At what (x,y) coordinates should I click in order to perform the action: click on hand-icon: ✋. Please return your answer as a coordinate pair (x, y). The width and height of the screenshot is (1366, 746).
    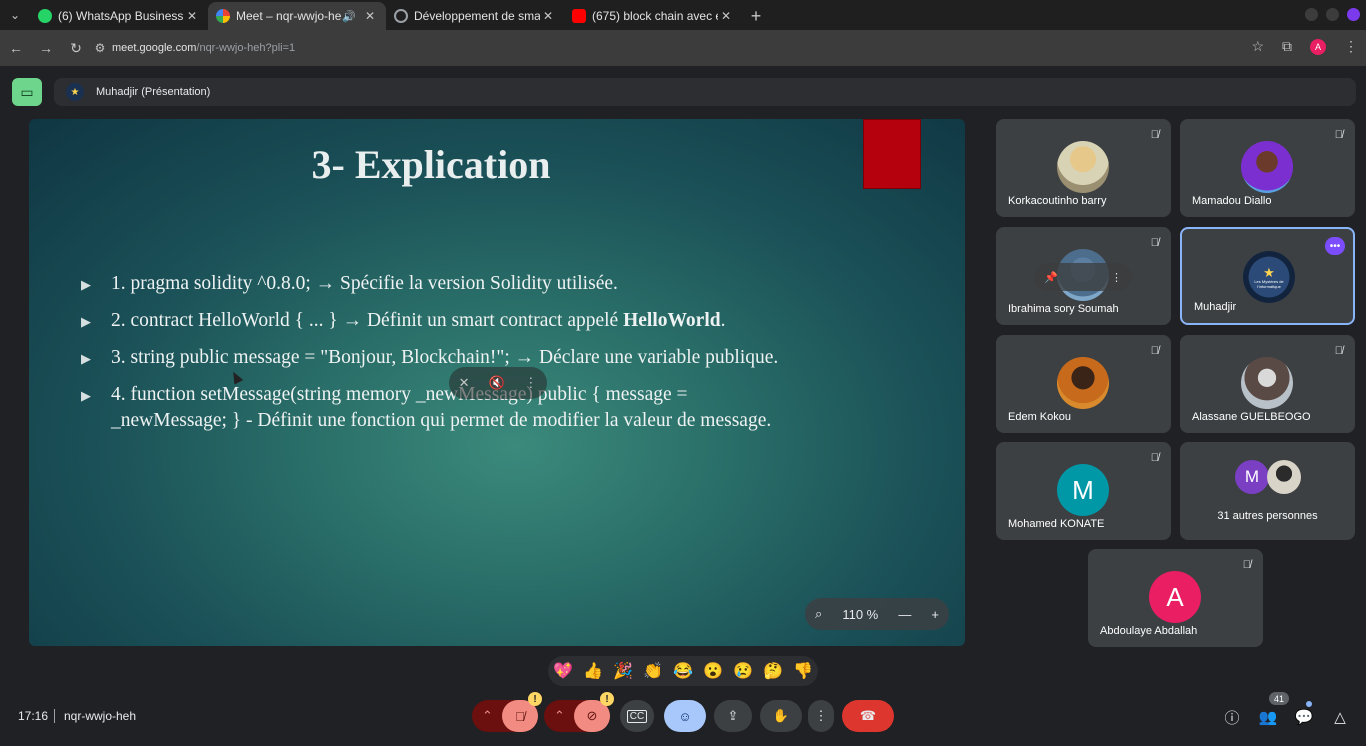
    Looking at the image, I should click on (781, 715).